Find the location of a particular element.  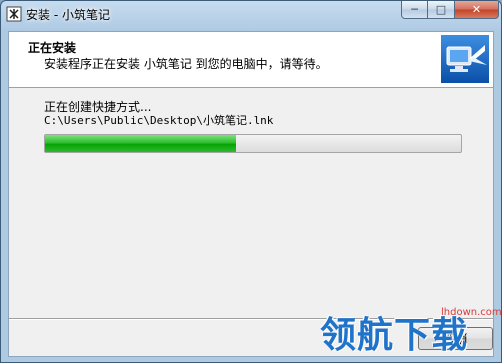

title-bar: 安装 - 小筑笔记 ─ □ ✕ is located at coordinates (251, 14).